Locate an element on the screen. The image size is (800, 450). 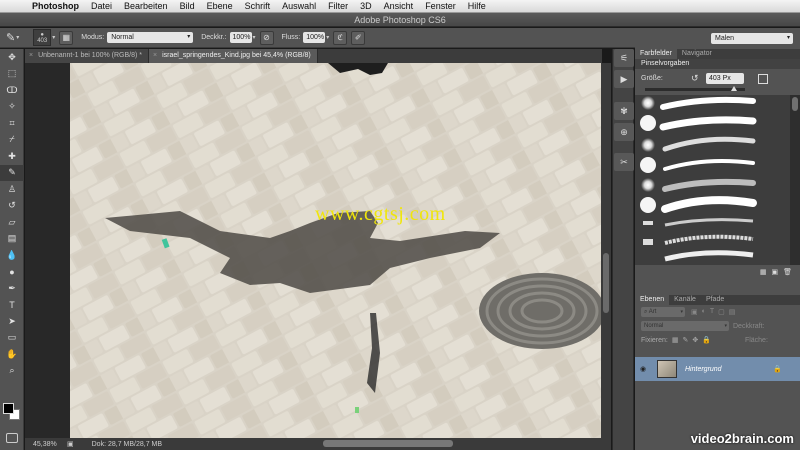
lock-pixels-icon: ✎ is located at coordinates (685, 340).